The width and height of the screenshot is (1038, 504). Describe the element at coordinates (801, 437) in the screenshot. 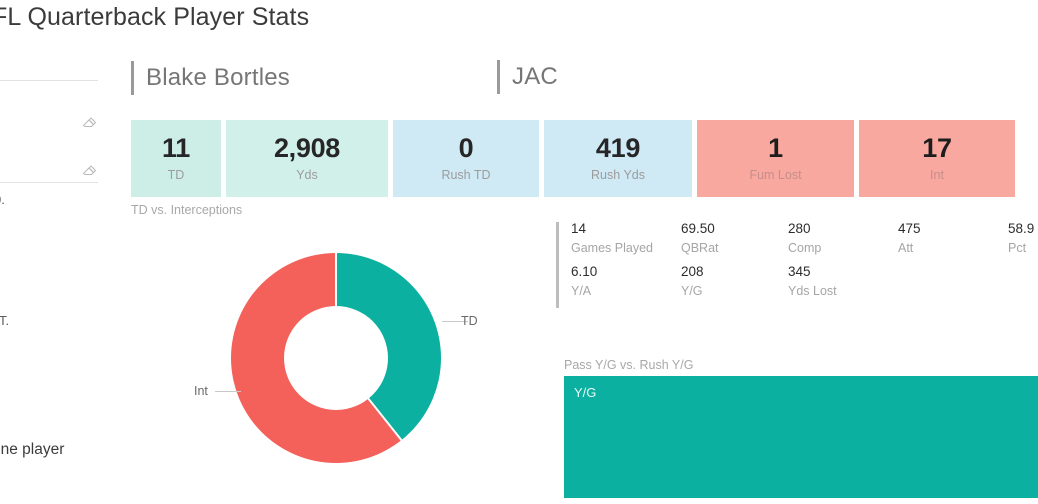

I see `treemap-block-yg: Y/G` at that location.